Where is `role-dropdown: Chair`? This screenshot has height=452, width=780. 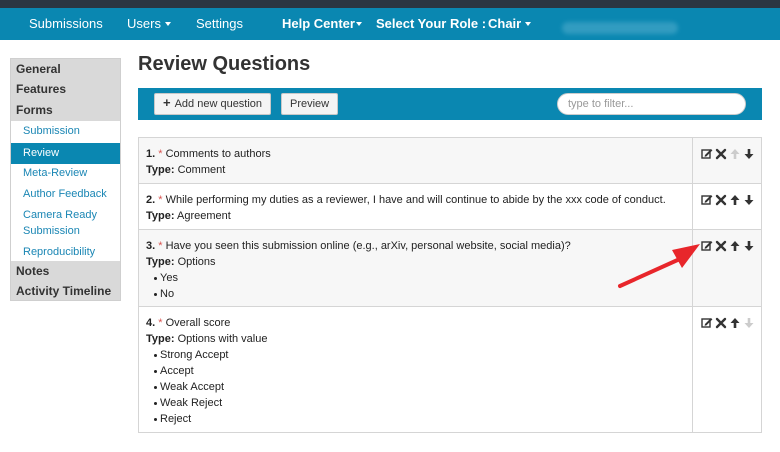 role-dropdown: Chair is located at coordinates (510, 24).